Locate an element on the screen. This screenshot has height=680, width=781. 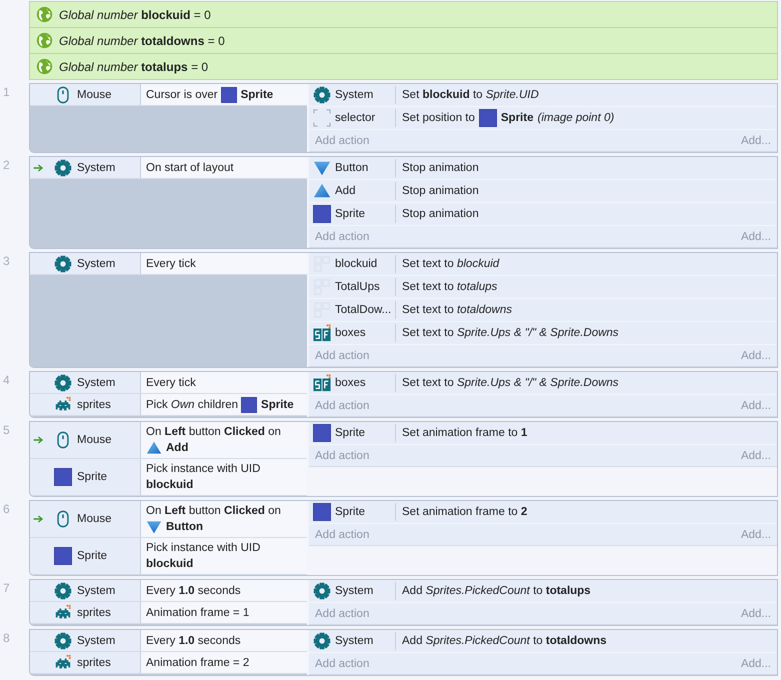
action-row: System Add Sprites.PickedCount to totalups is located at coordinates (543, 591).